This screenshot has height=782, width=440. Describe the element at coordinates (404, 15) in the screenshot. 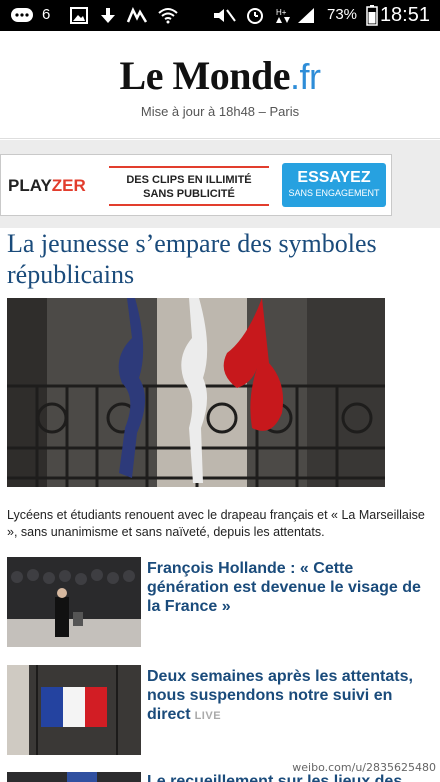

I see `clock: 18:51` at that location.